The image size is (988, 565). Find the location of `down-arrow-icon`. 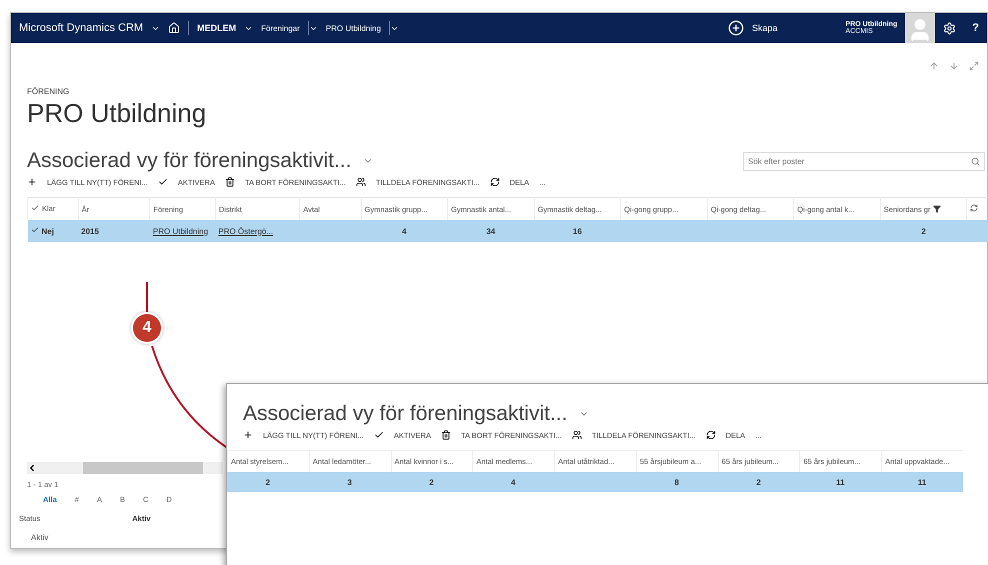

down-arrow-icon is located at coordinates (954, 66).